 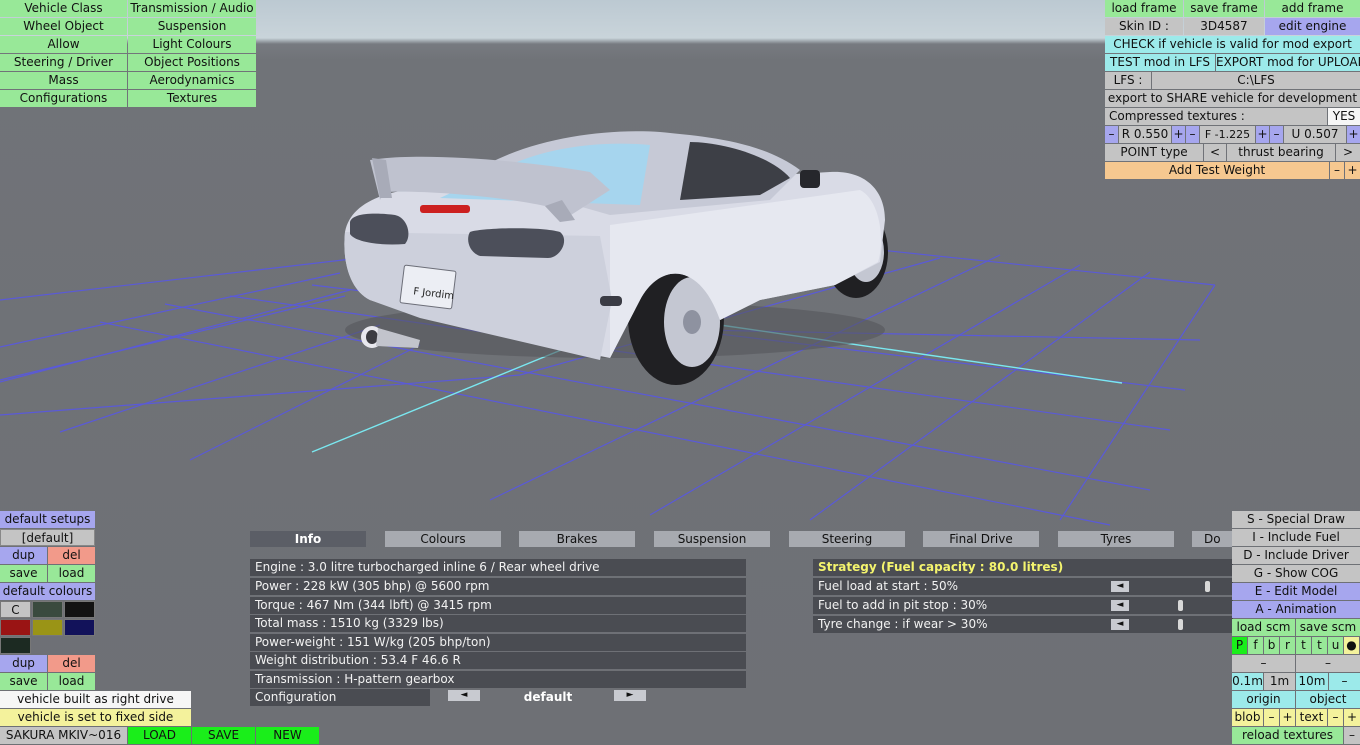 I want to click on load-scm-button: load scm, so click(x=1263, y=627).